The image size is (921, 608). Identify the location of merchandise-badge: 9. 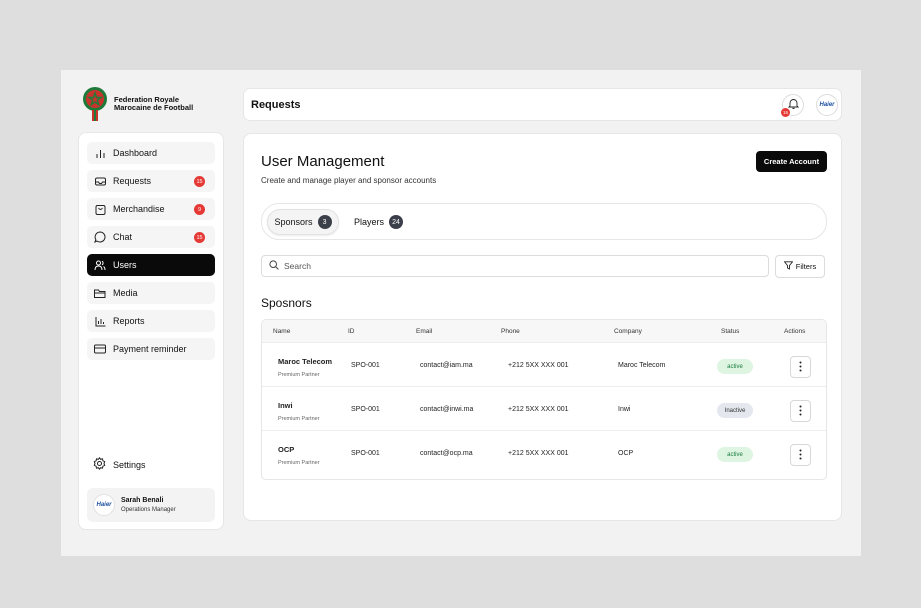
(199, 209).